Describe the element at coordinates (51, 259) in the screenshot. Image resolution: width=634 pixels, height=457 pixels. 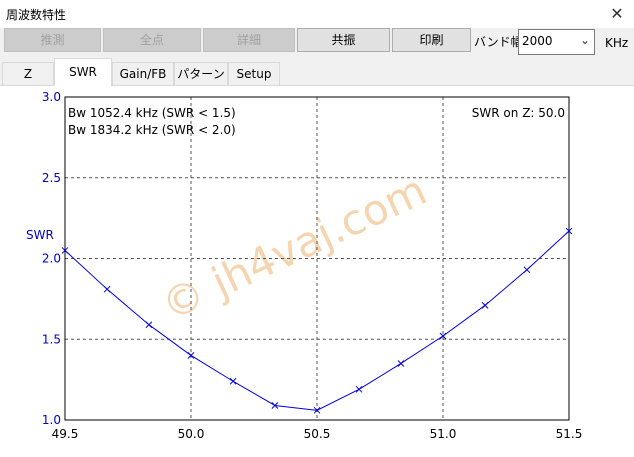
I see `y-tick-label: 2.0` at that location.